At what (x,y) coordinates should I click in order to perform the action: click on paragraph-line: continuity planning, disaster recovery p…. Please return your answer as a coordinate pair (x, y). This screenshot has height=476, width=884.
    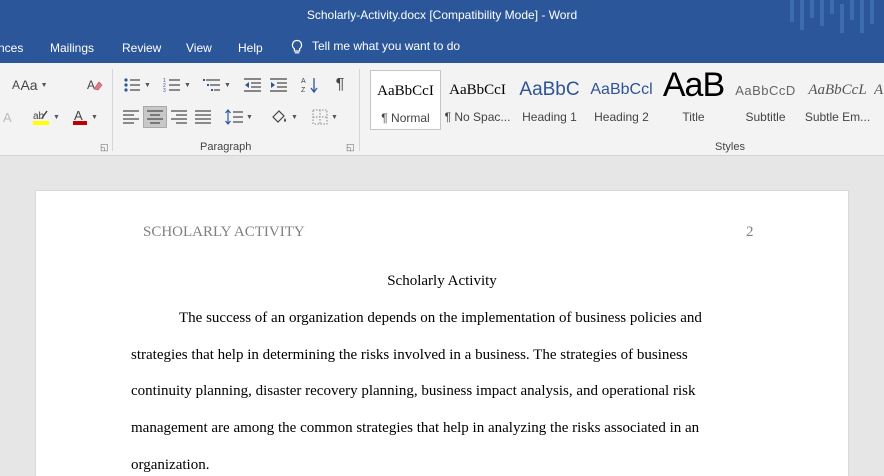
    Looking at the image, I should click on (413, 391).